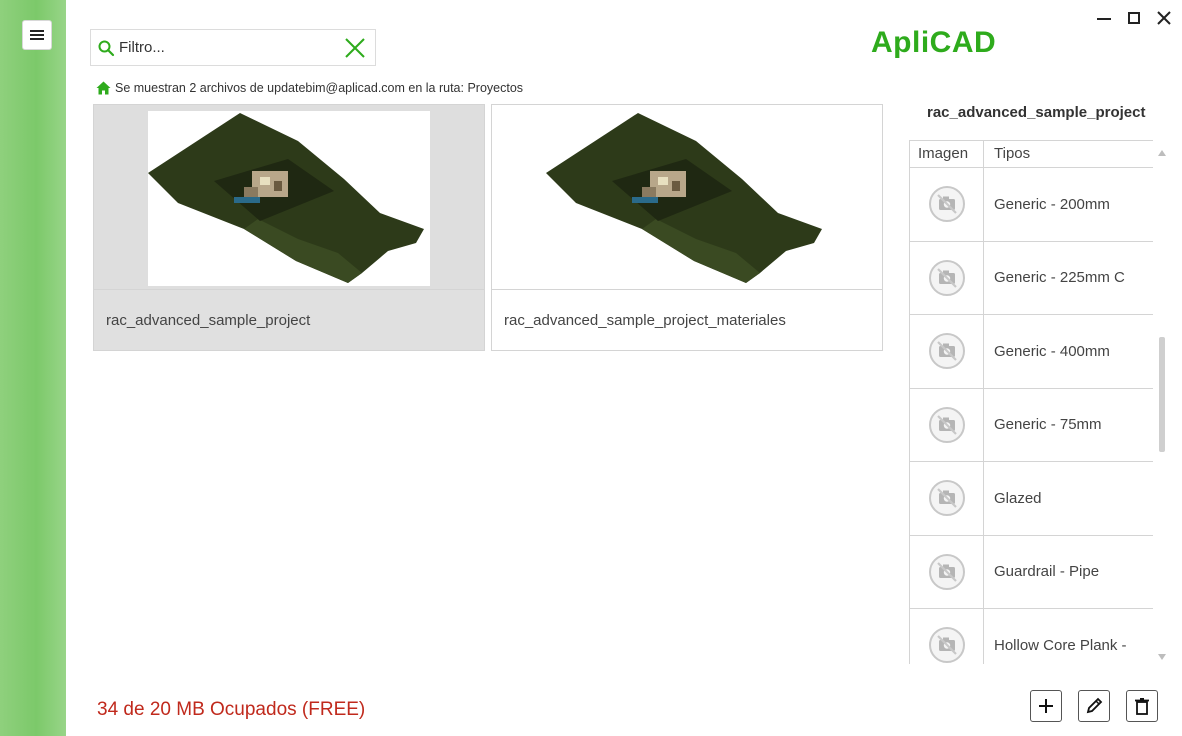  I want to click on column-header-types: Tipos, so click(1068, 154).